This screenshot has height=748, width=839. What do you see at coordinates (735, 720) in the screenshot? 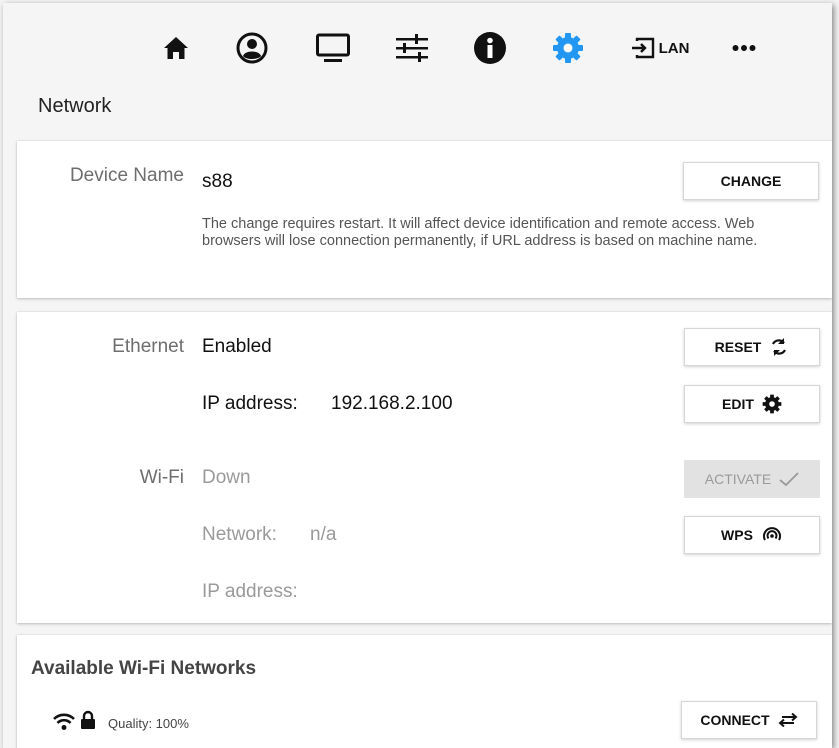
I see `connect-button-label: CONNECT` at bounding box center [735, 720].